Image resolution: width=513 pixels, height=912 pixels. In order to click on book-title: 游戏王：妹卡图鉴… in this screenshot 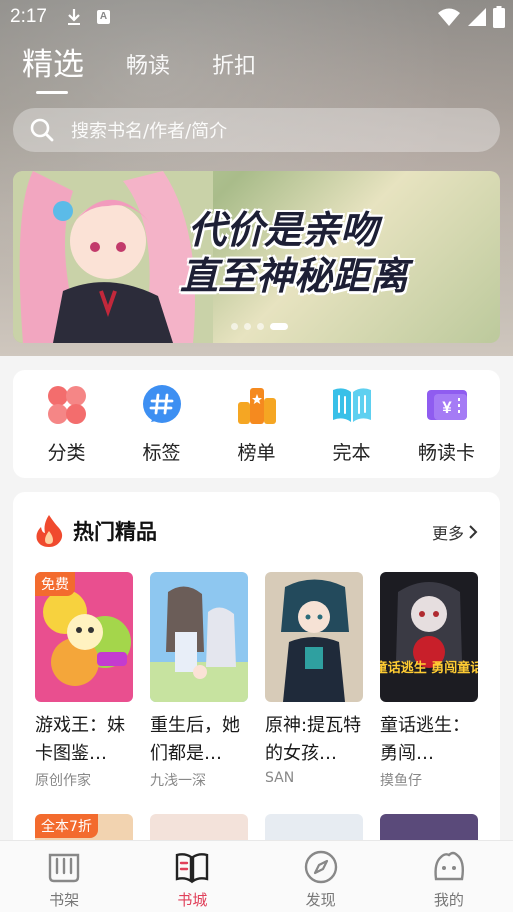, I will do `click(80, 739)`.